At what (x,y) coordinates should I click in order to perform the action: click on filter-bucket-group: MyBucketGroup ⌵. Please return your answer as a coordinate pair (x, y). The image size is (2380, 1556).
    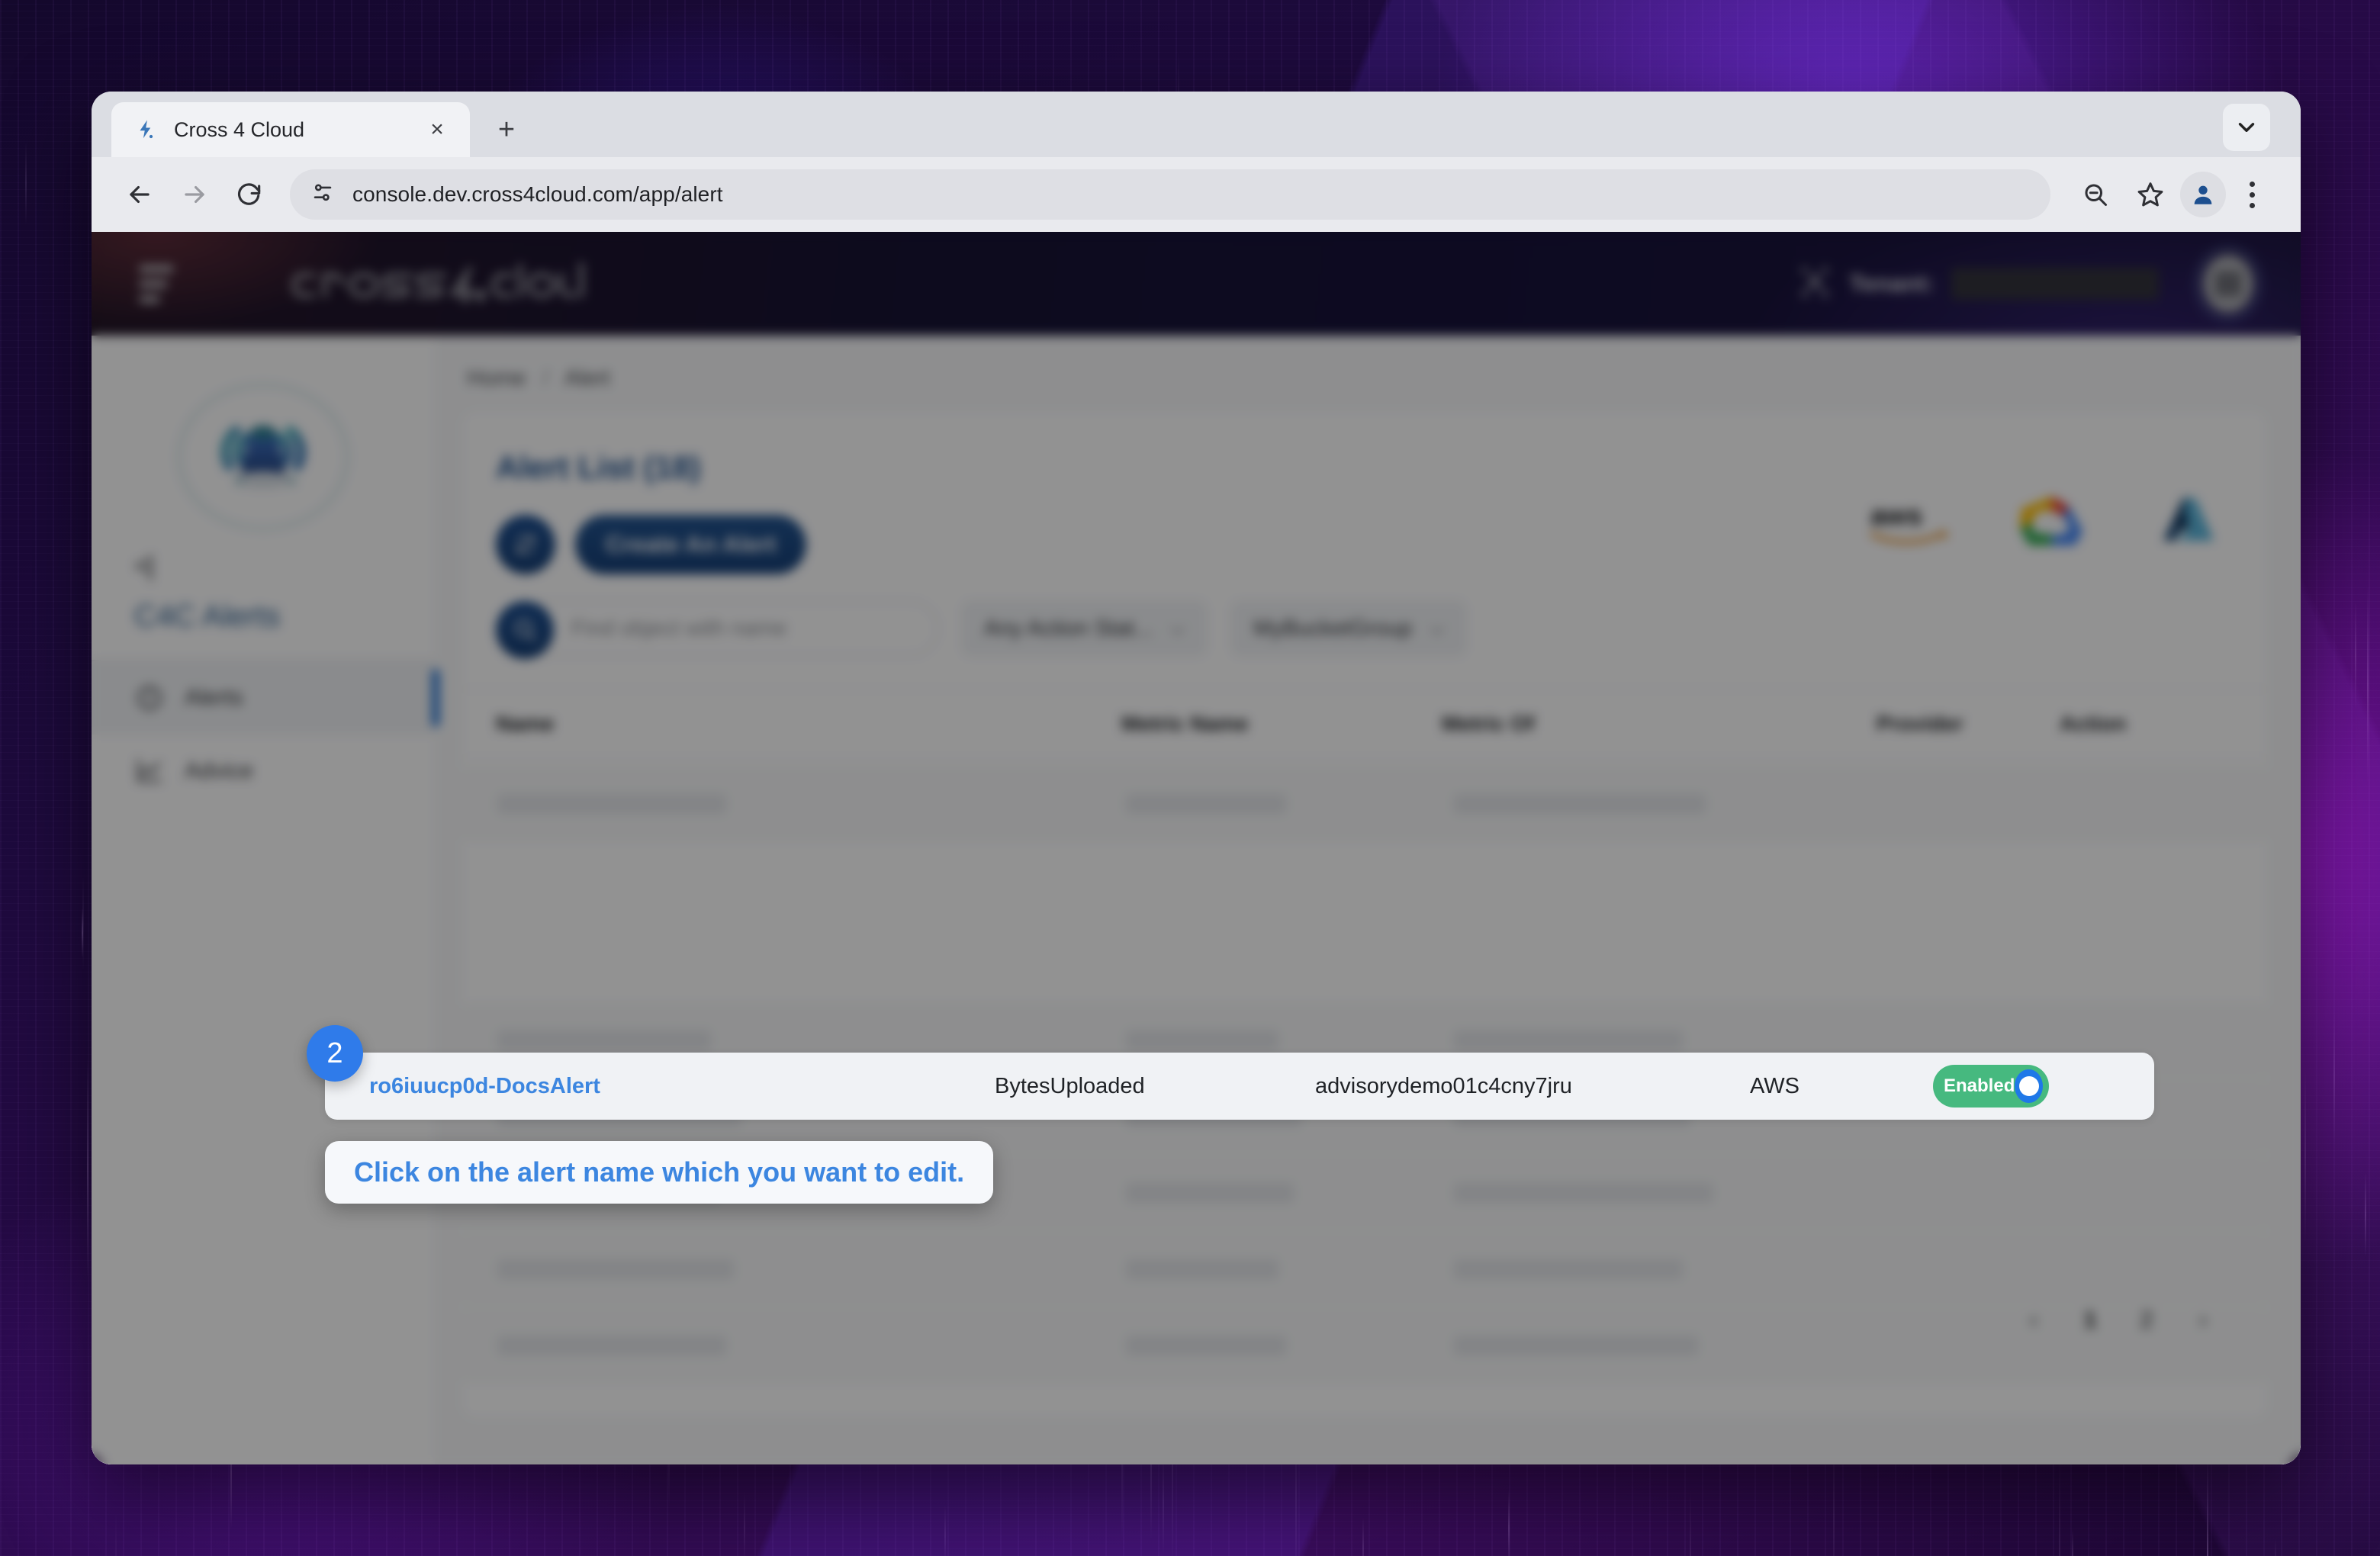
    Looking at the image, I should click on (1349, 628).